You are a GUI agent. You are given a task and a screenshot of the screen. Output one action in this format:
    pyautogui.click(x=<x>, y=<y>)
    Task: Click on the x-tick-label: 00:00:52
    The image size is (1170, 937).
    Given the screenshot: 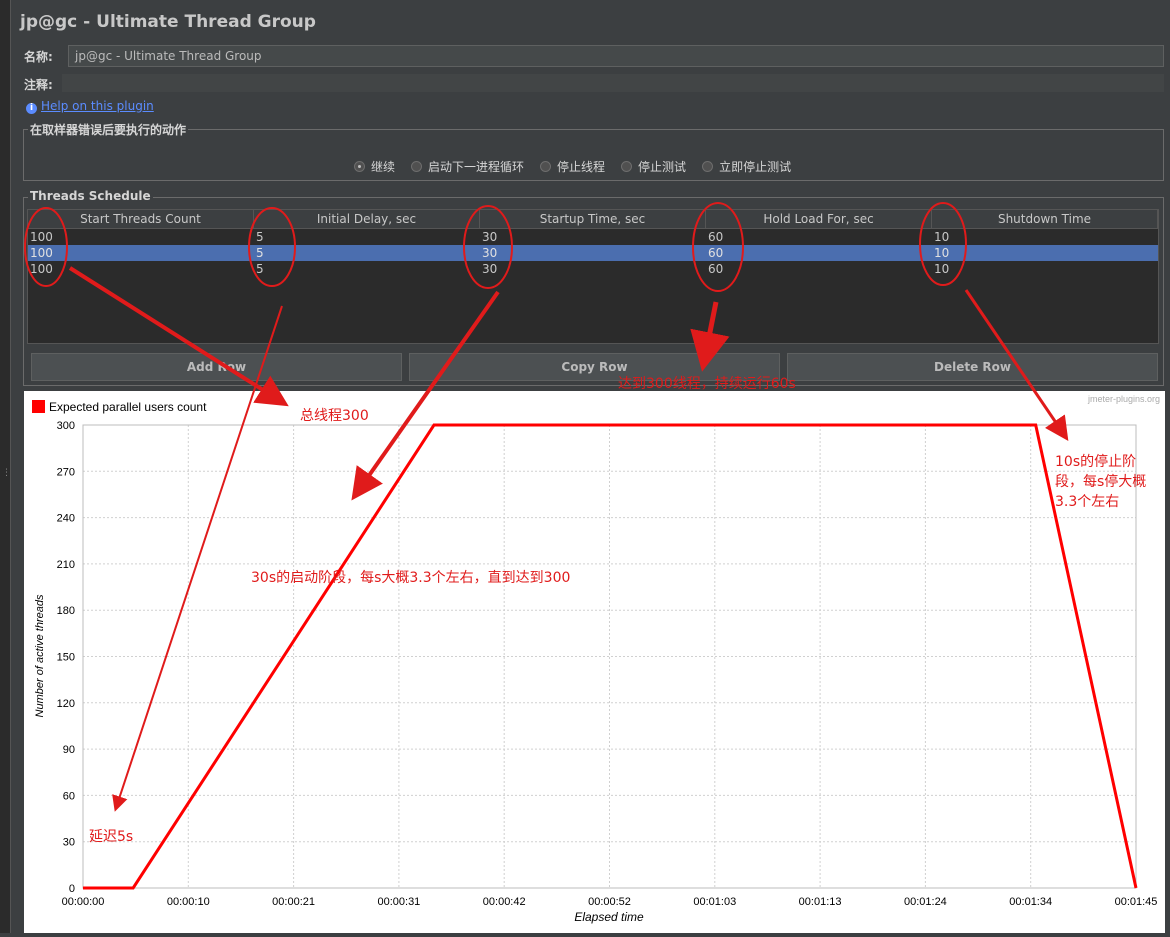 What is the action you would take?
    pyautogui.click(x=609, y=902)
    